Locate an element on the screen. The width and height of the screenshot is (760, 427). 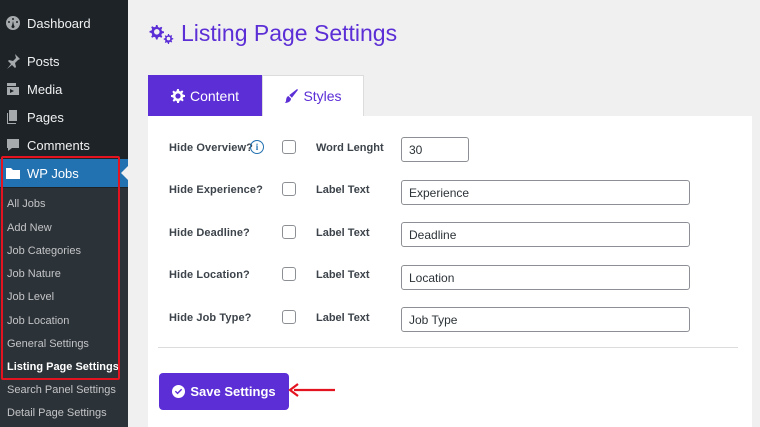
location-label-input is located at coordinates (545, 277).